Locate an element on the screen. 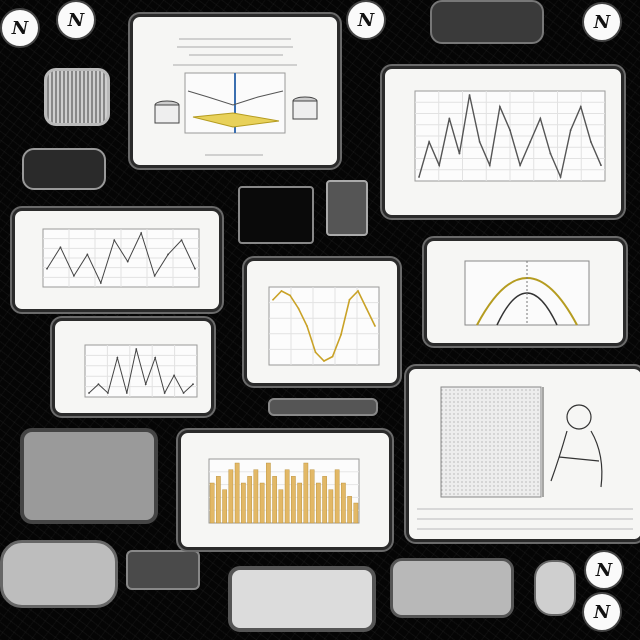  device-card is located at coordinates (347, 208).